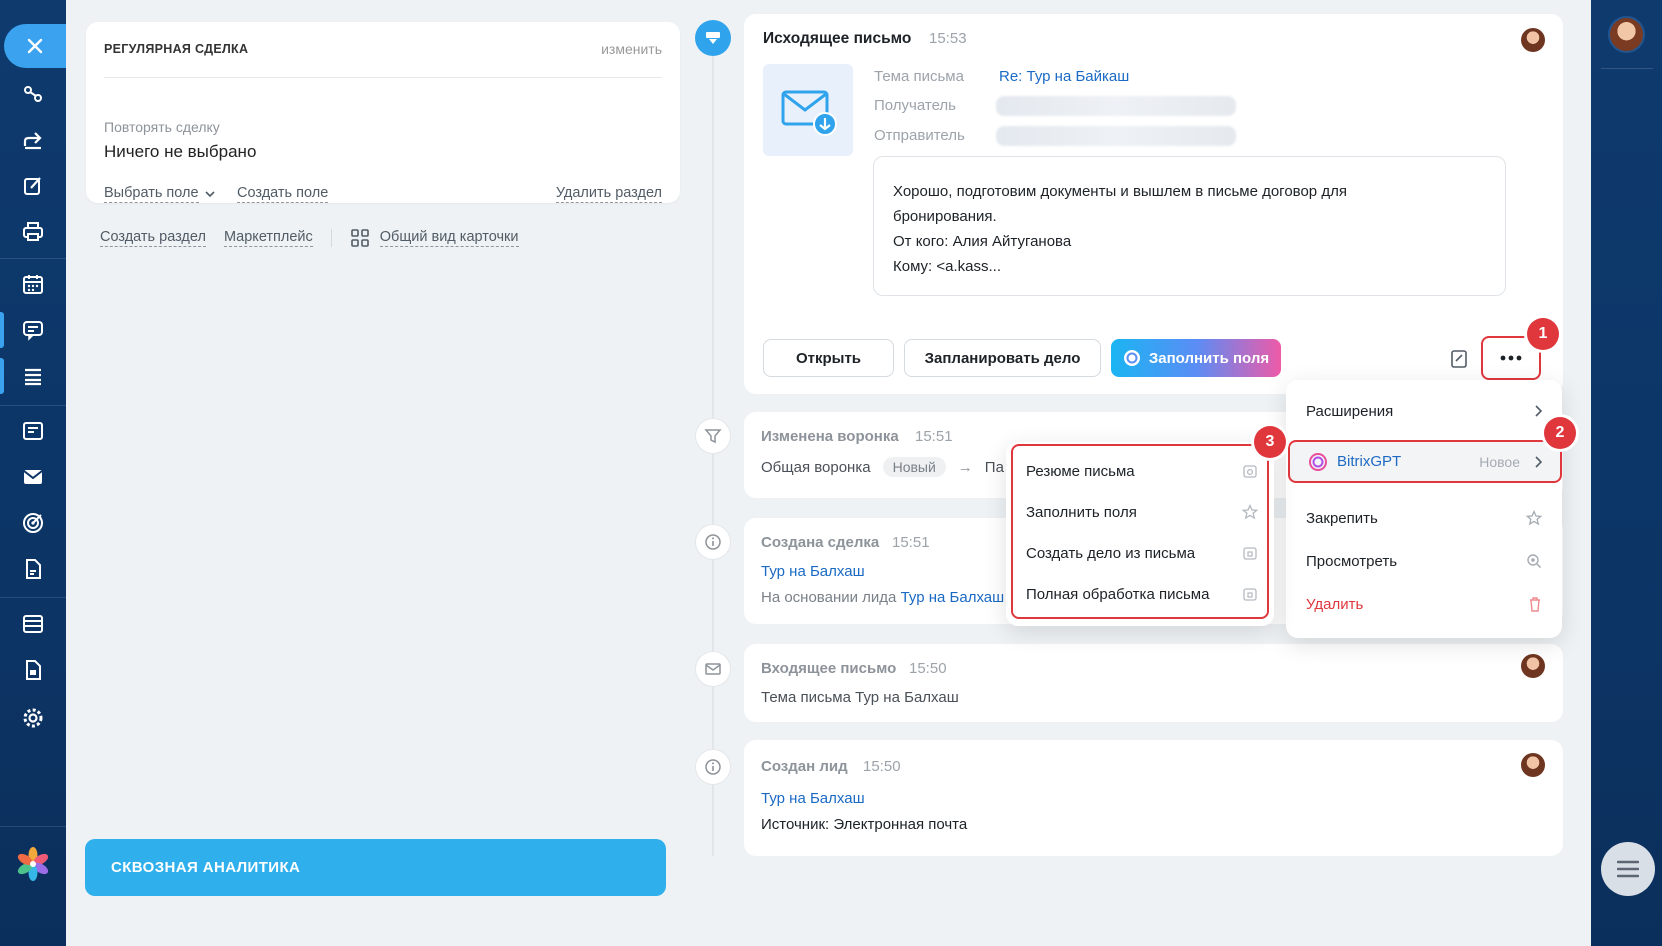 The width and height of the screenshot is (1662, 946). I want to click on event-title: Создан лид, so click(804, 766).